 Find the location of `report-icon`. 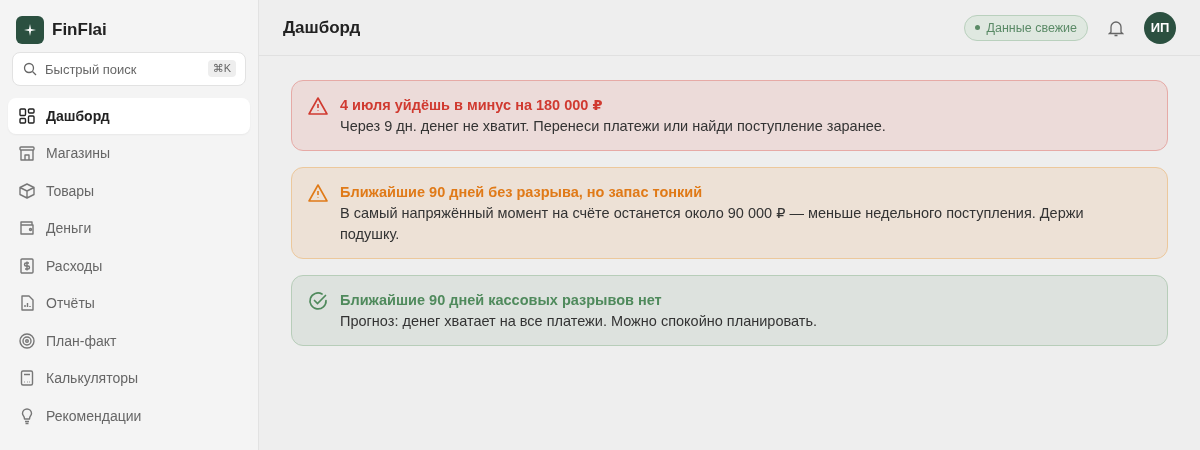

report-icon is located at coordinates (27, 303).